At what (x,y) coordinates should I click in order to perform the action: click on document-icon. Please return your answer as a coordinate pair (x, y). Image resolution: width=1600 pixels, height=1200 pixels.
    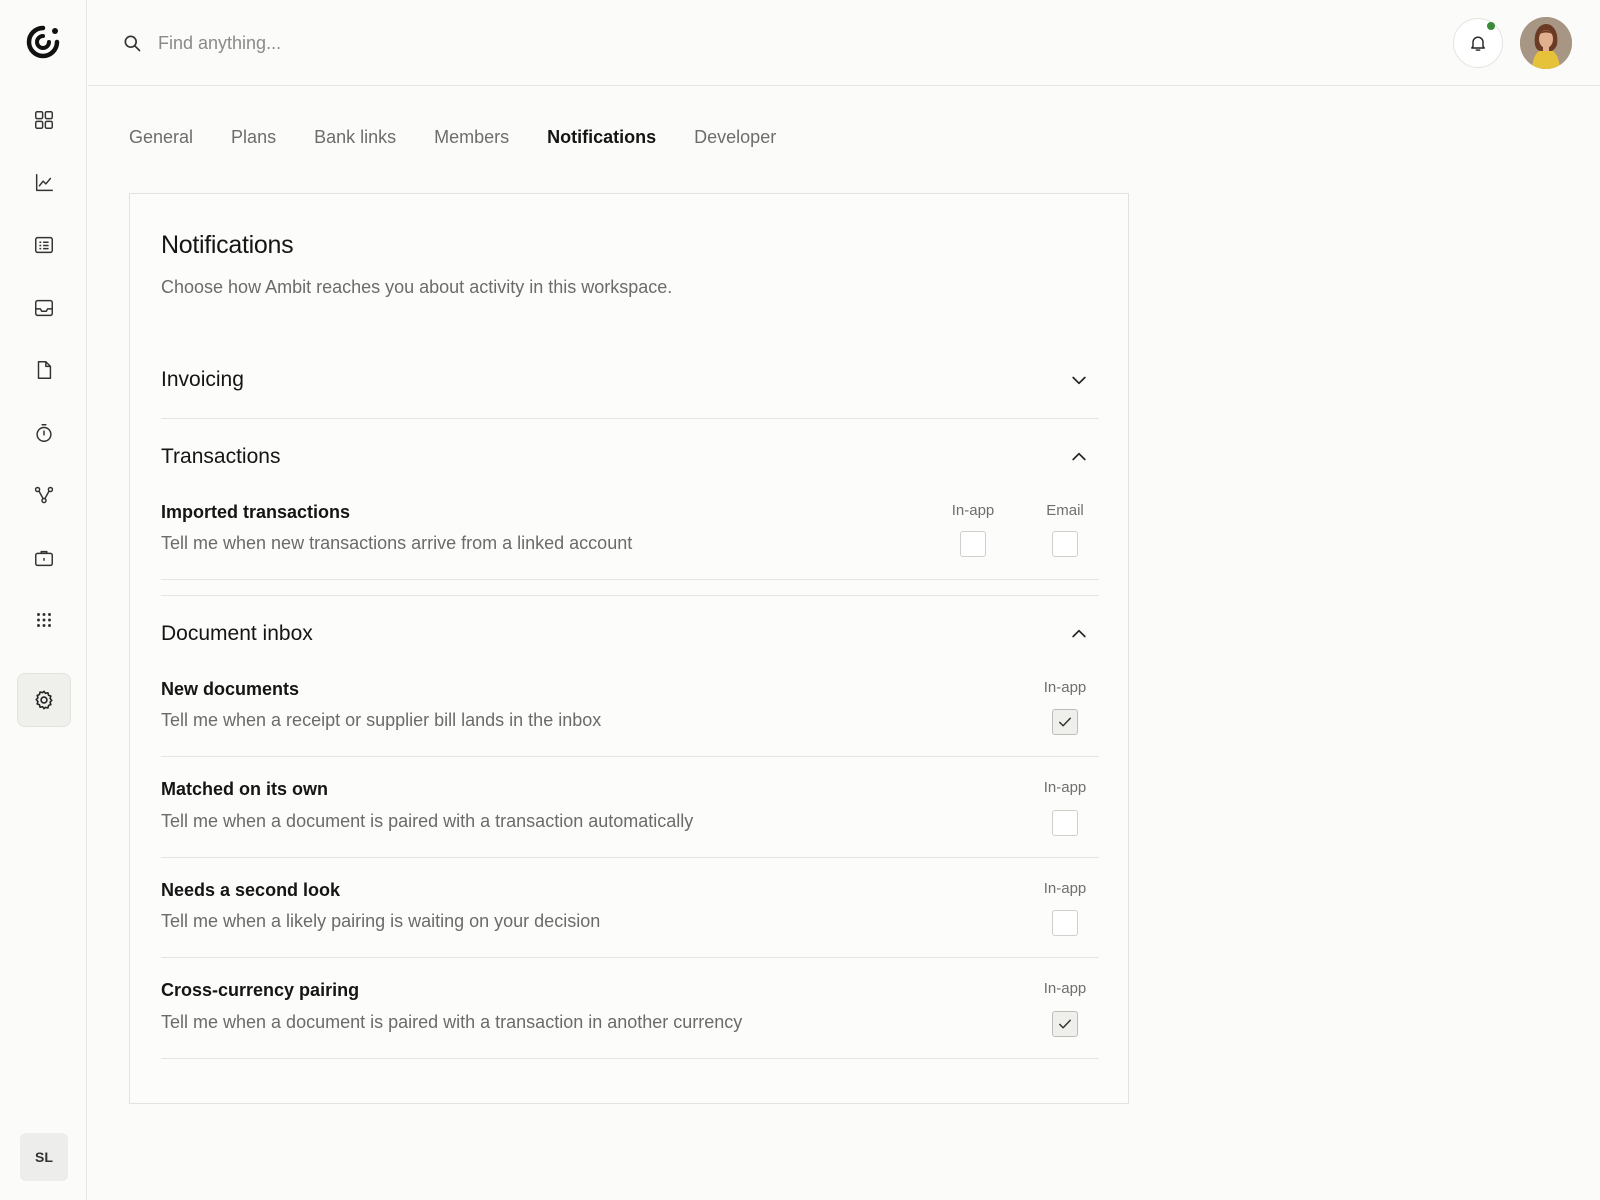
    Looking at the image, I should click on (44, 370).